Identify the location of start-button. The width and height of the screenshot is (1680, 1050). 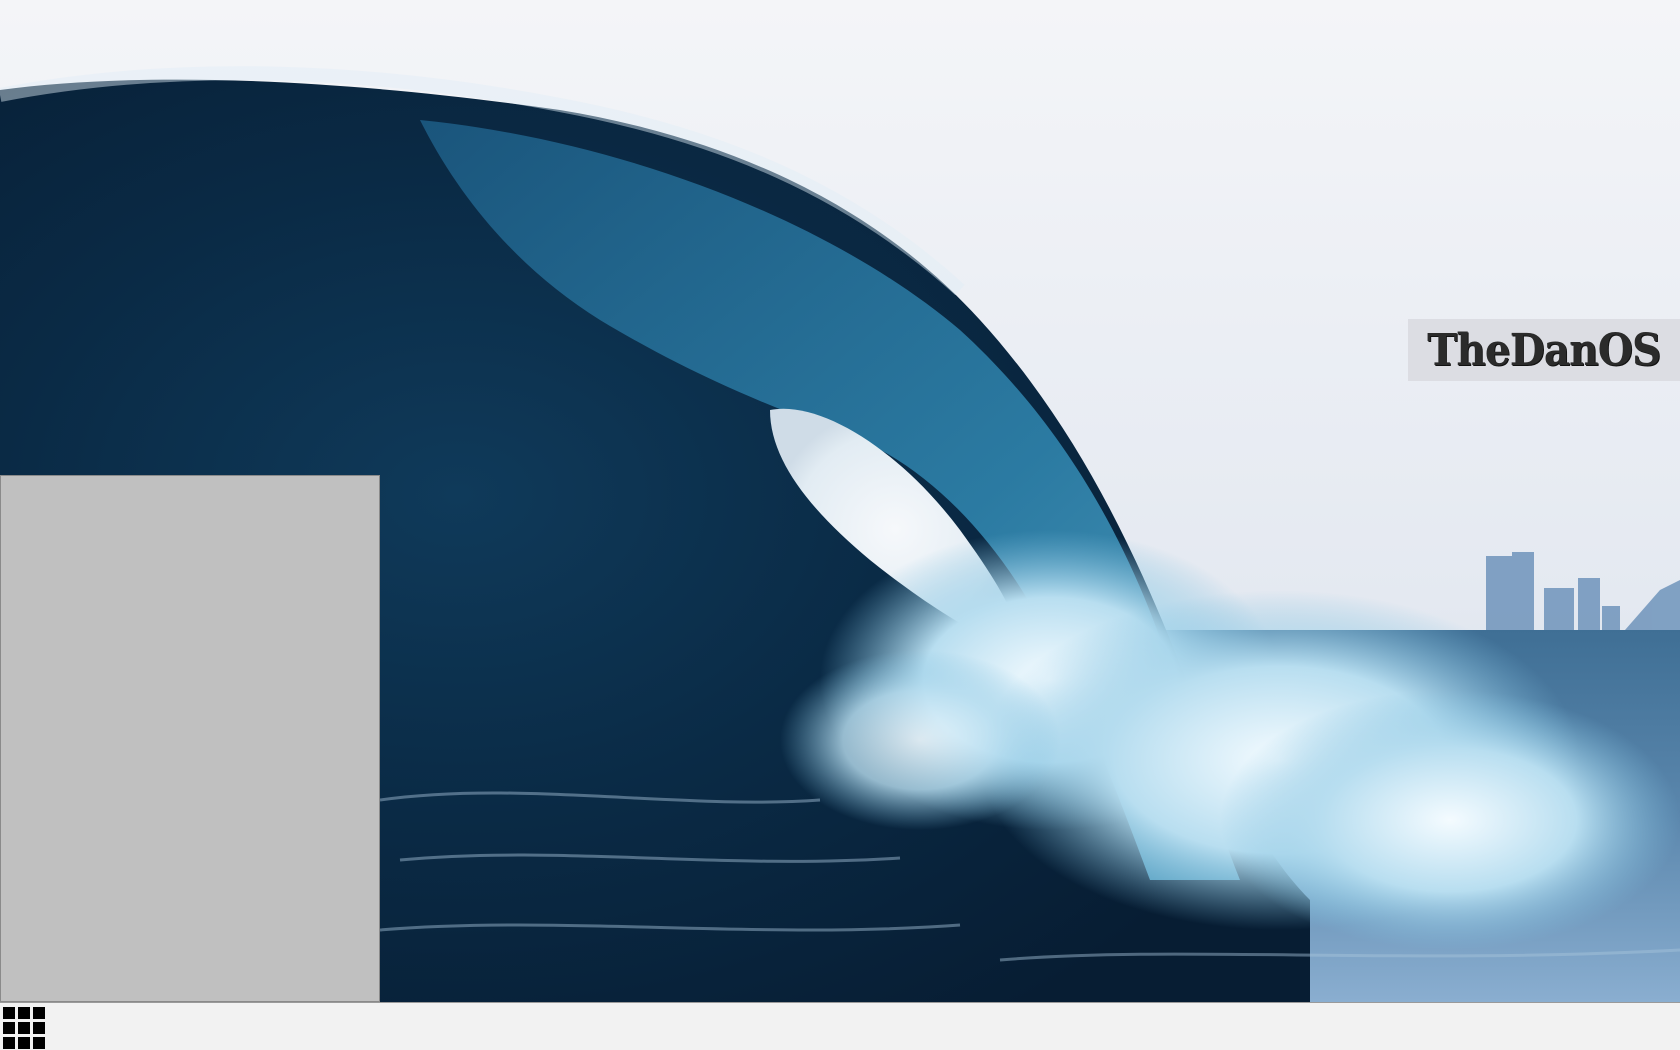
(25, 1027).